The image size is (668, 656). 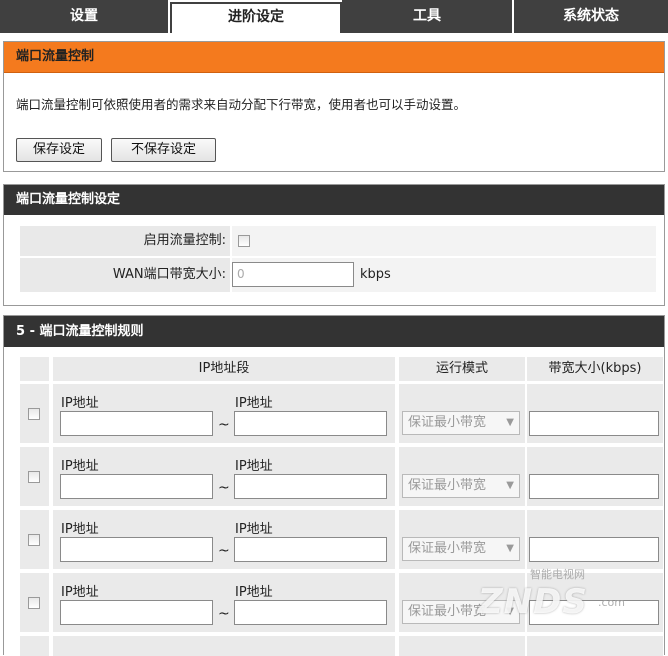 I want to click on top-tabs: 设置 进阶设定 工具 系统状态, so click(x=334, y=16).